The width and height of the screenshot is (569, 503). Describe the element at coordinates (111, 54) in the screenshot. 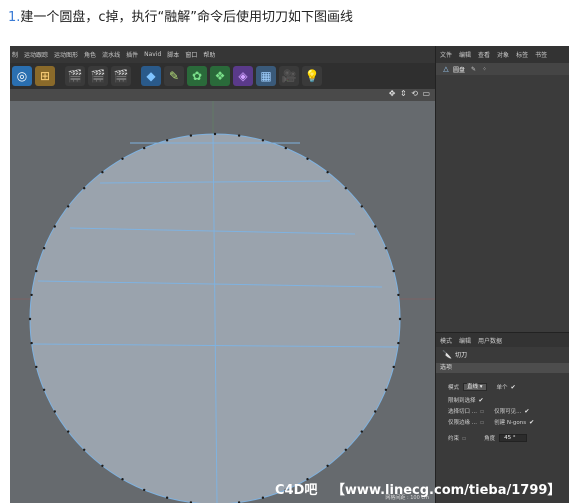

I see `menu-item-4: 流水线` at that location.